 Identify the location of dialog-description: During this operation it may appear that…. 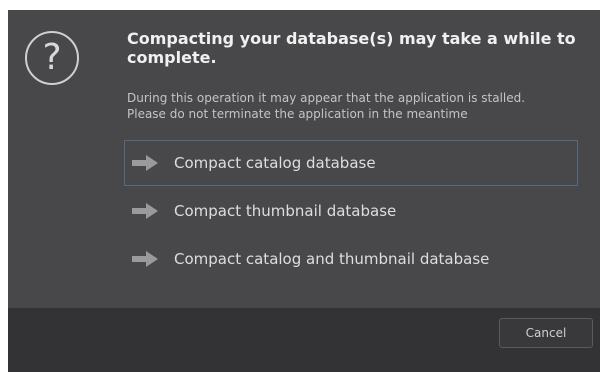
(362, 106).